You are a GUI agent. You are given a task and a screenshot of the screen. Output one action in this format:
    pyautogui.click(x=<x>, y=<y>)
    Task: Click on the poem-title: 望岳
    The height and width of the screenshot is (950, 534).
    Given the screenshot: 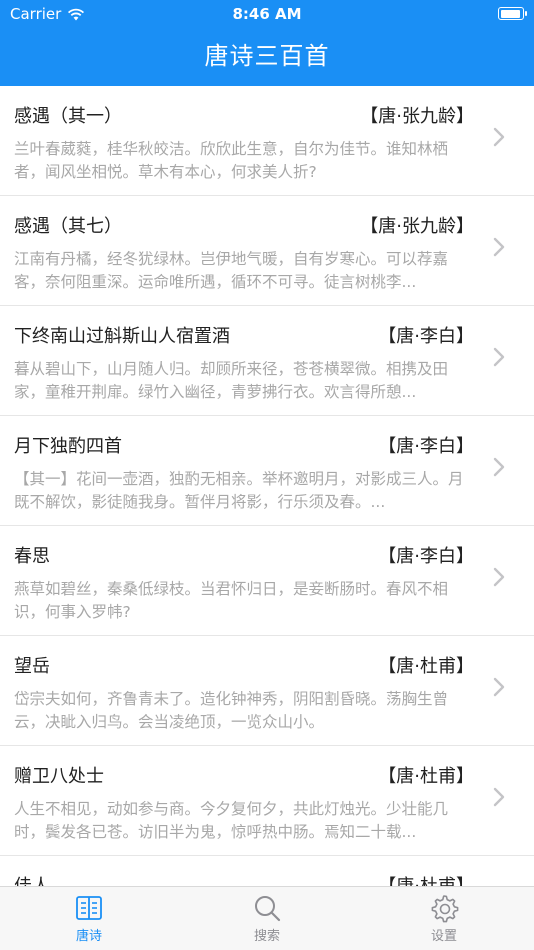 What is the action you would take?
    pyautogui.click(x=32, y=666)
    